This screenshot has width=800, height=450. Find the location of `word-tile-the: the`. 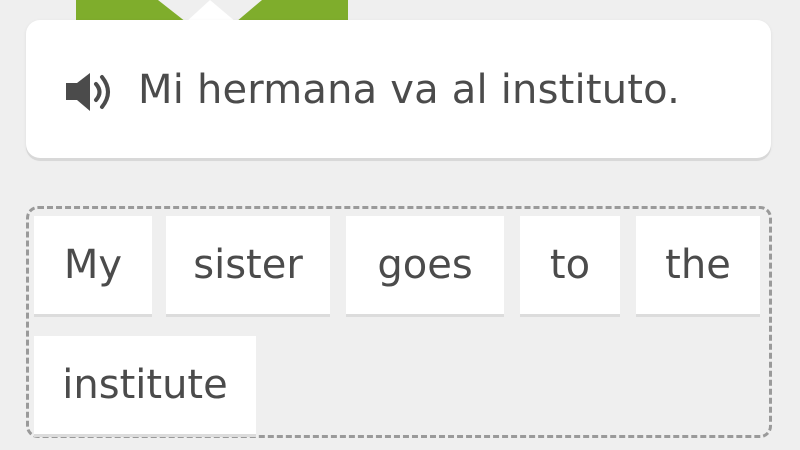

word-tile-the: the is located at coordinates (698, 265).